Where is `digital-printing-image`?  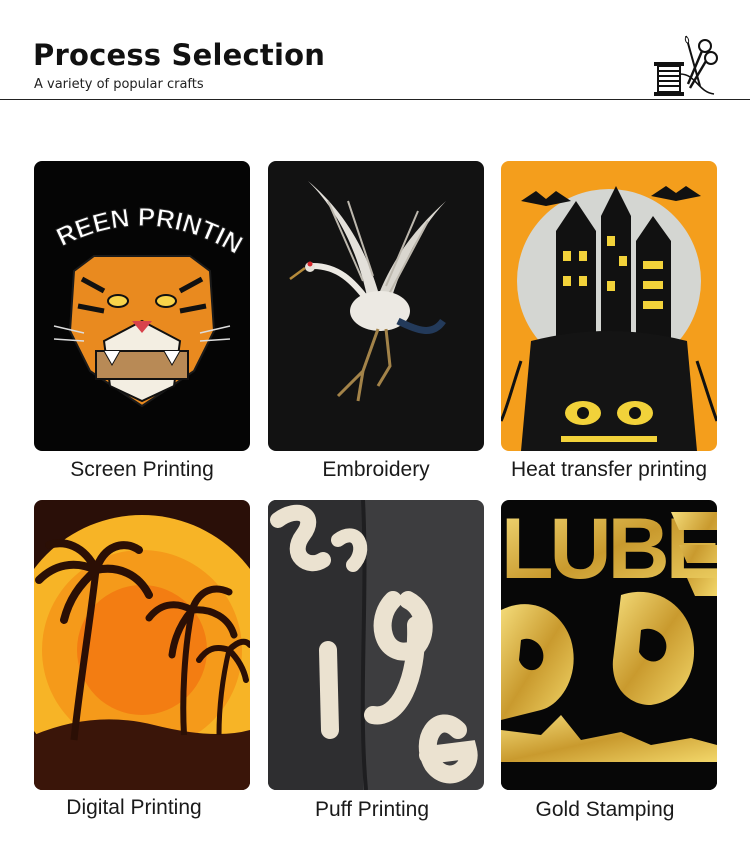
digital-printing-image is located at coordinates (142, 645).